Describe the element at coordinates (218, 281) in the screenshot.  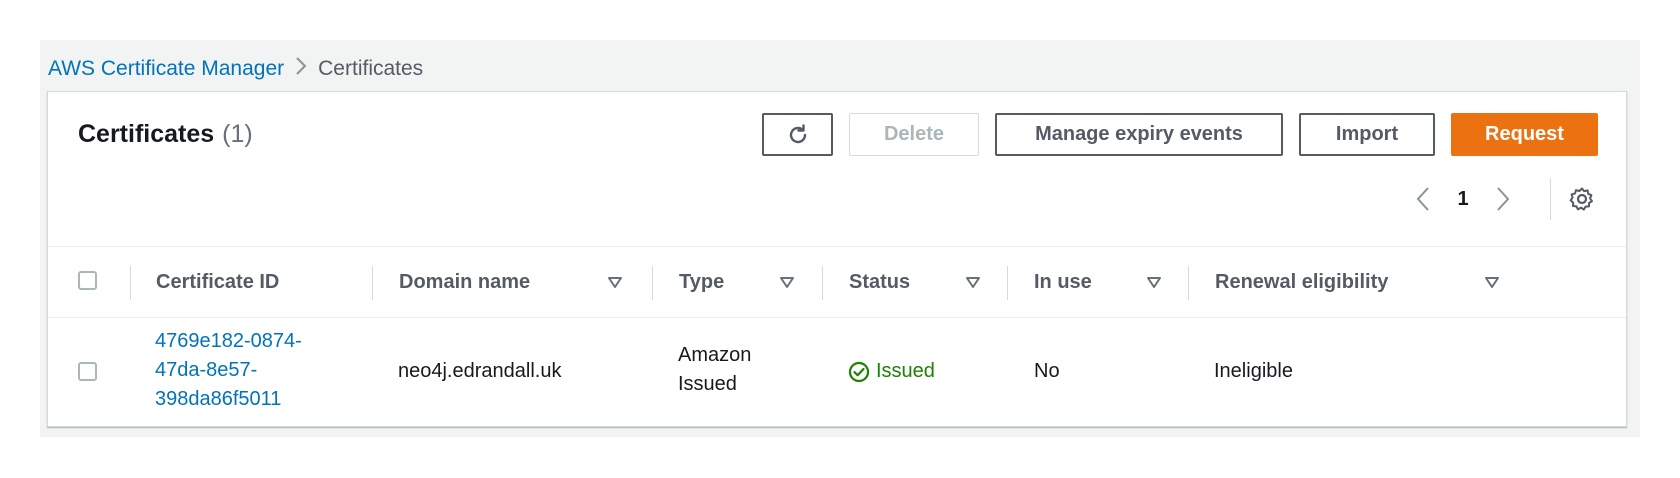
I see `column-header-certificate-id: Certificate ID` at that location.